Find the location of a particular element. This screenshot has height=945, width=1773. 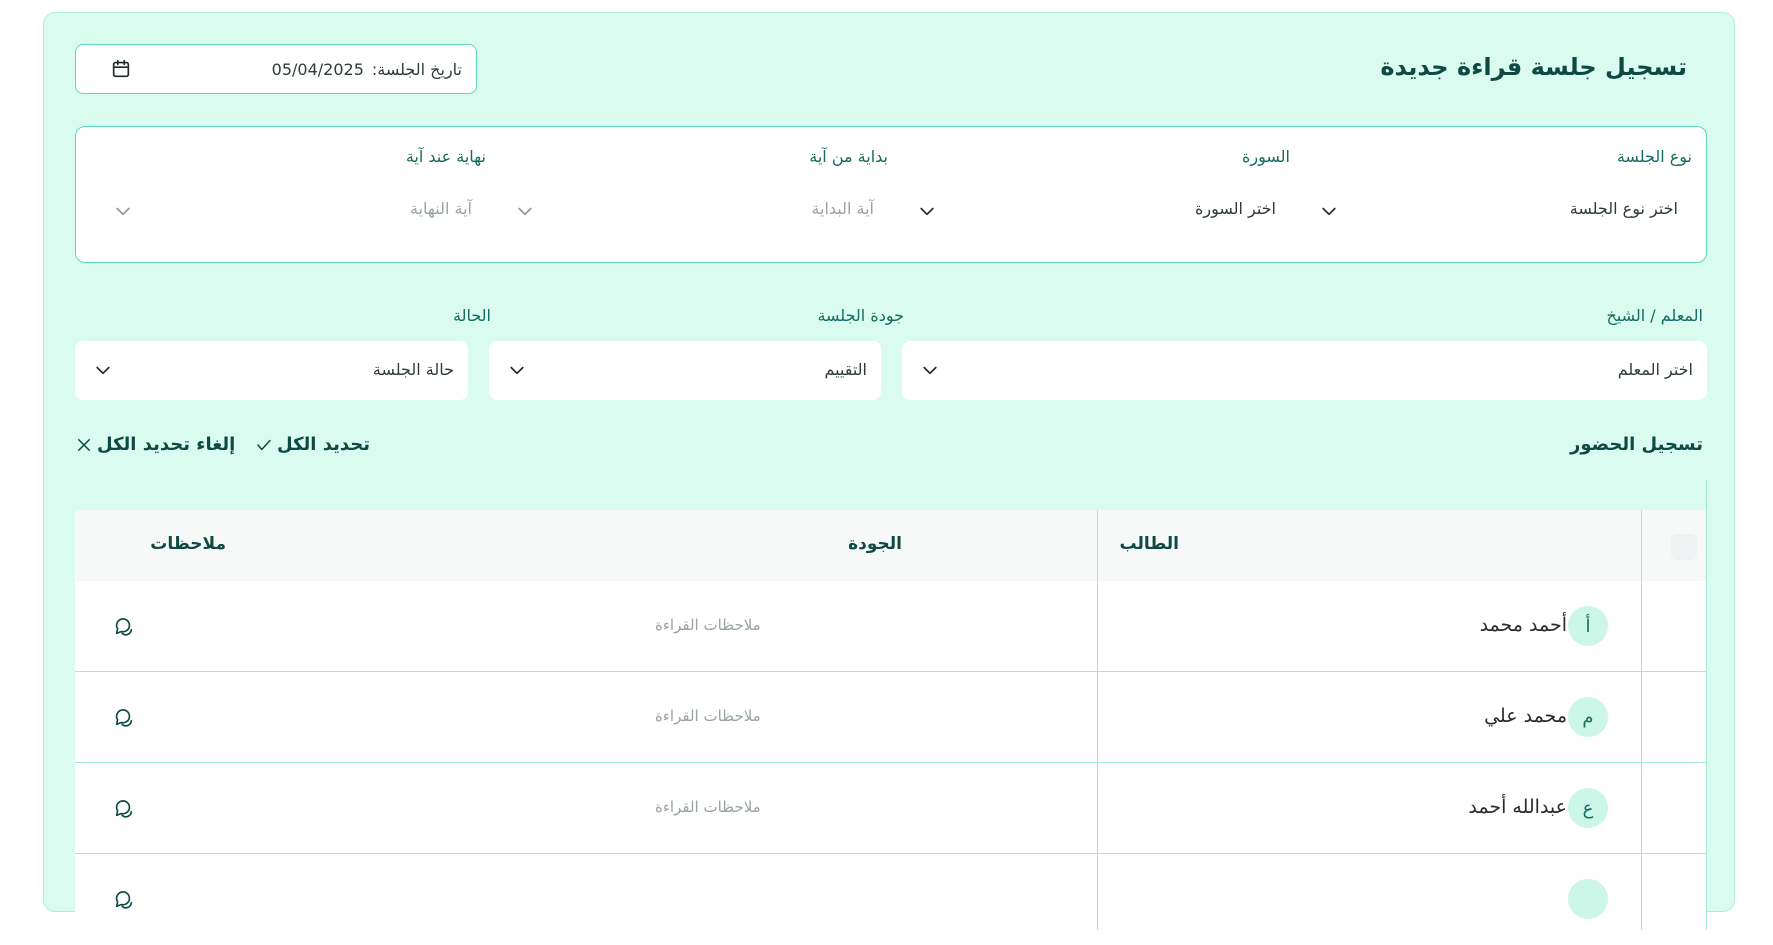

quality-column-header: الجودة is located at coordinates (875, 544).